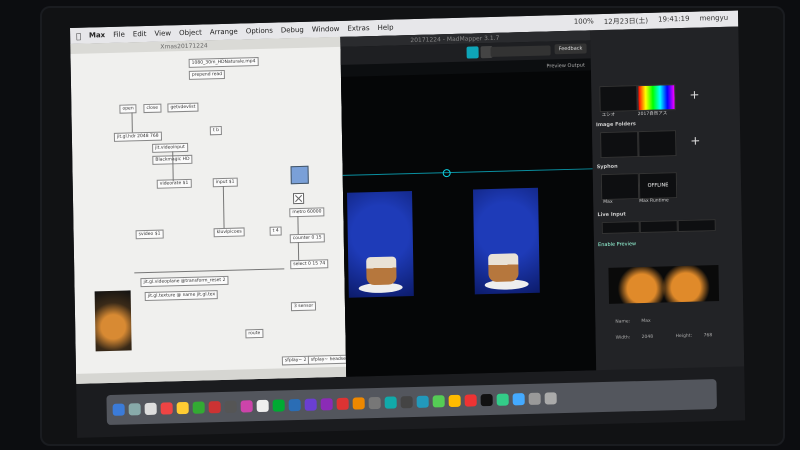 Image resolution: width=800 pixels, height=450 pixels. Describe the element at coordinates (119, 35) in the screenshot. I see `menu-file: File` at that location.